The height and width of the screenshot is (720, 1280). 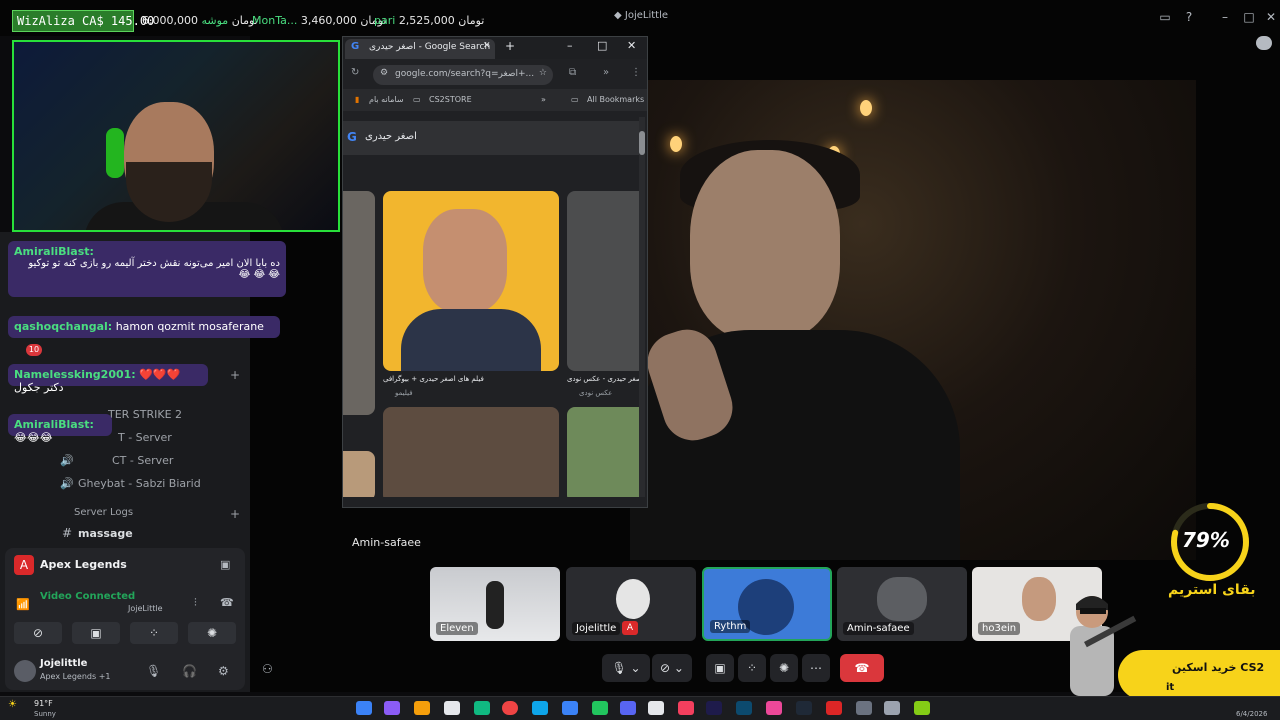 I want to click on new-tab-button: +, so click(x=510, y=46).